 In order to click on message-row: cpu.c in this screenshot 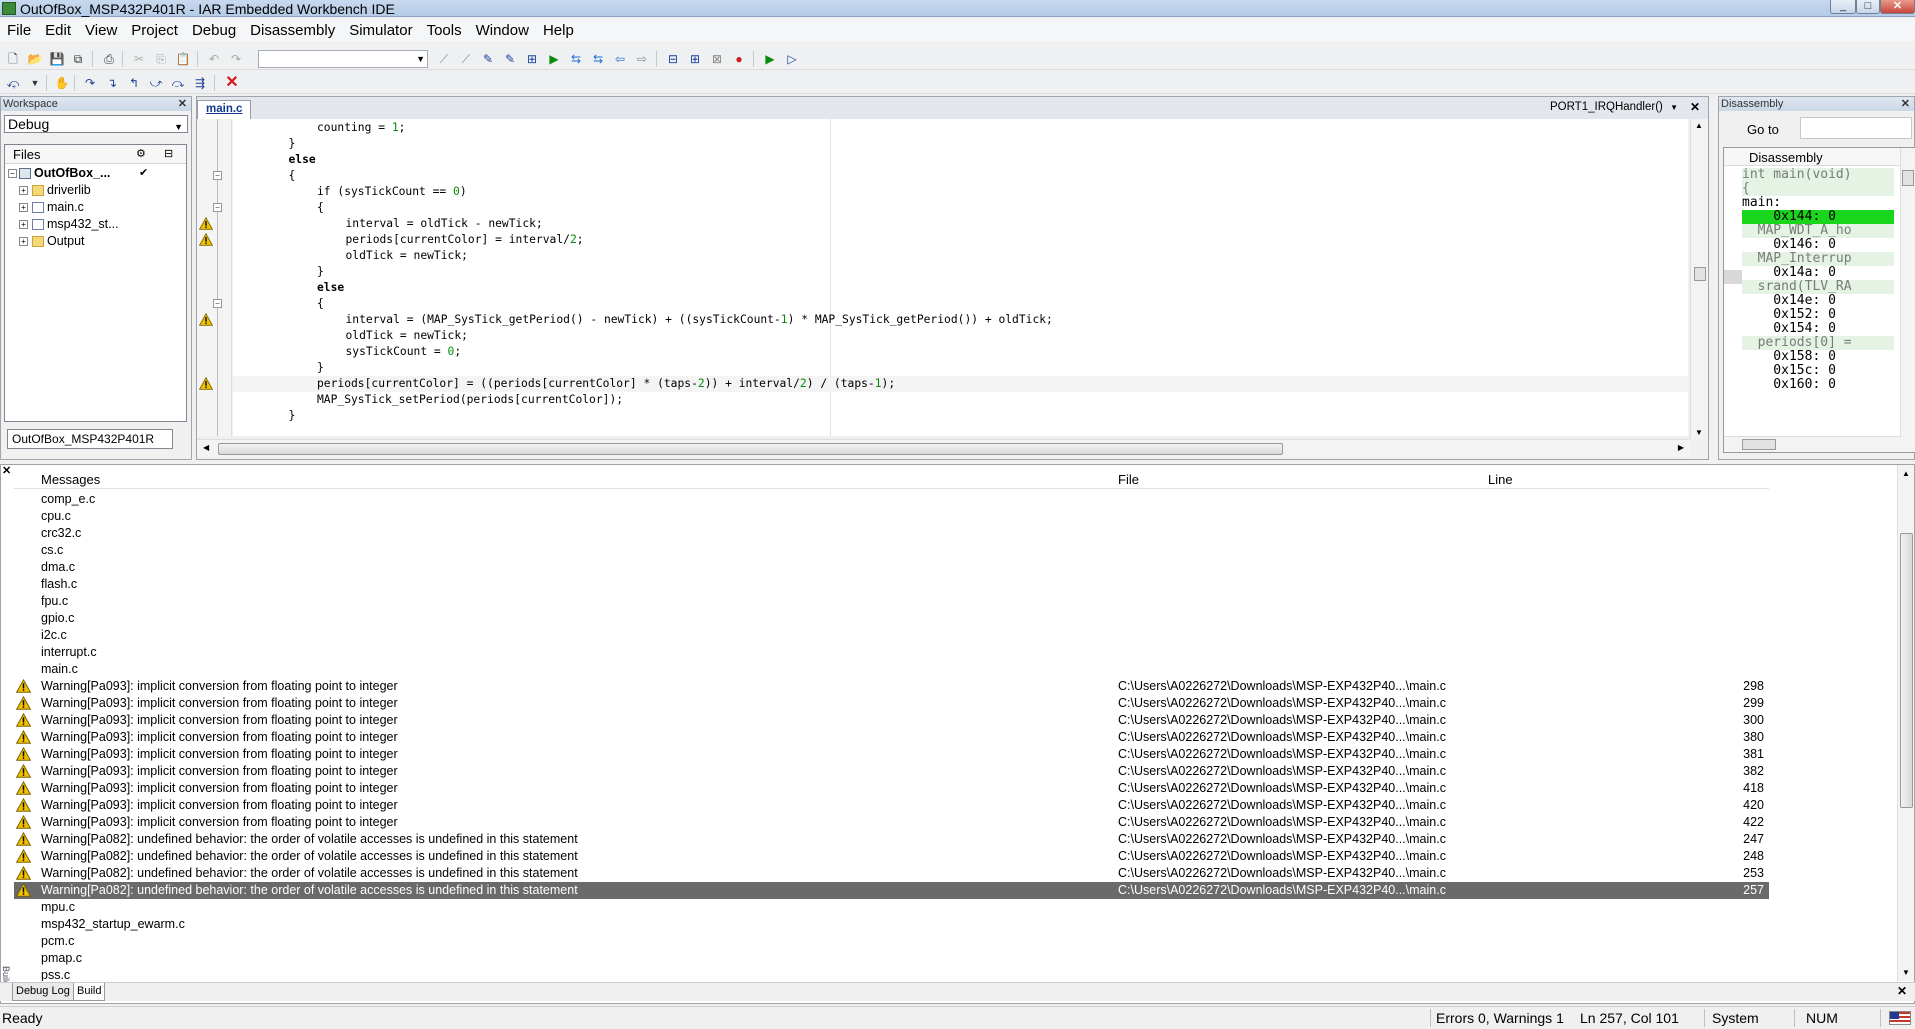, I will do `click(891, 516)`.